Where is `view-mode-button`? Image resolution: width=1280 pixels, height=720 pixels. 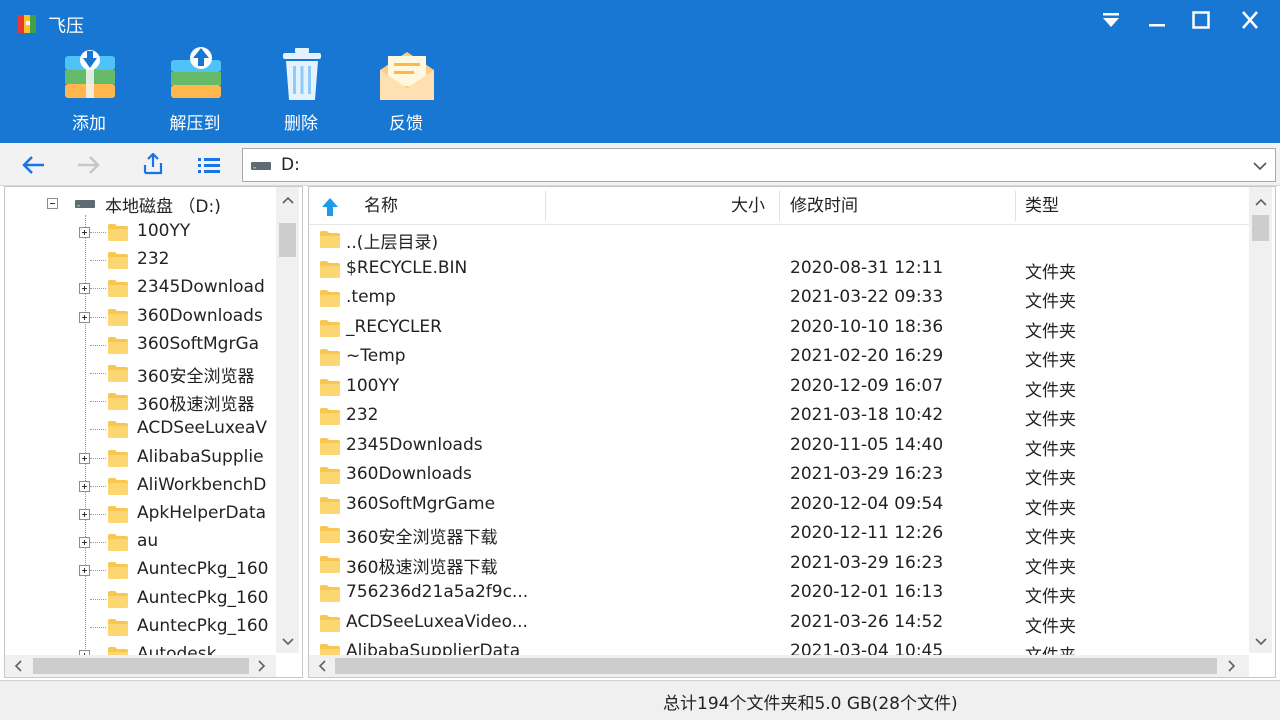 view-mode-button is located at coordinates (209, 165).